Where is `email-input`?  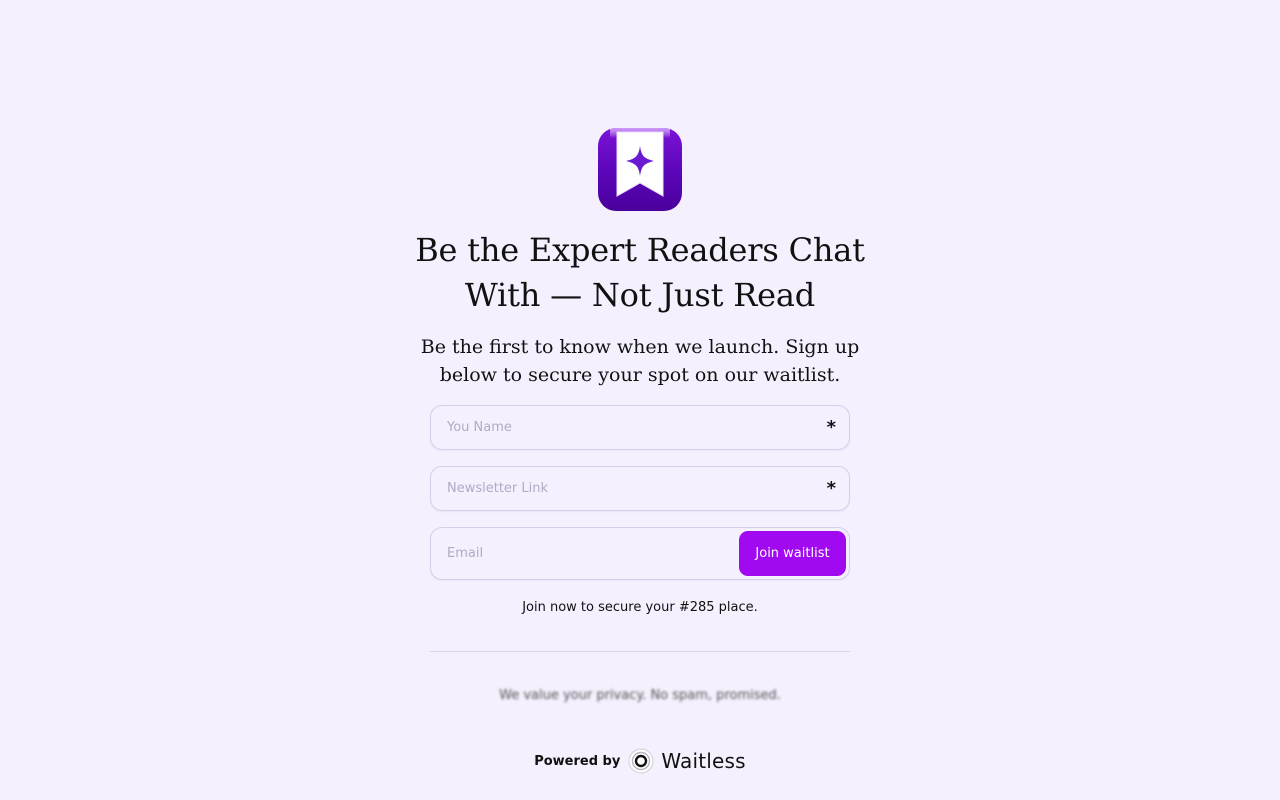
email-input is located at coordinates (587, 553).